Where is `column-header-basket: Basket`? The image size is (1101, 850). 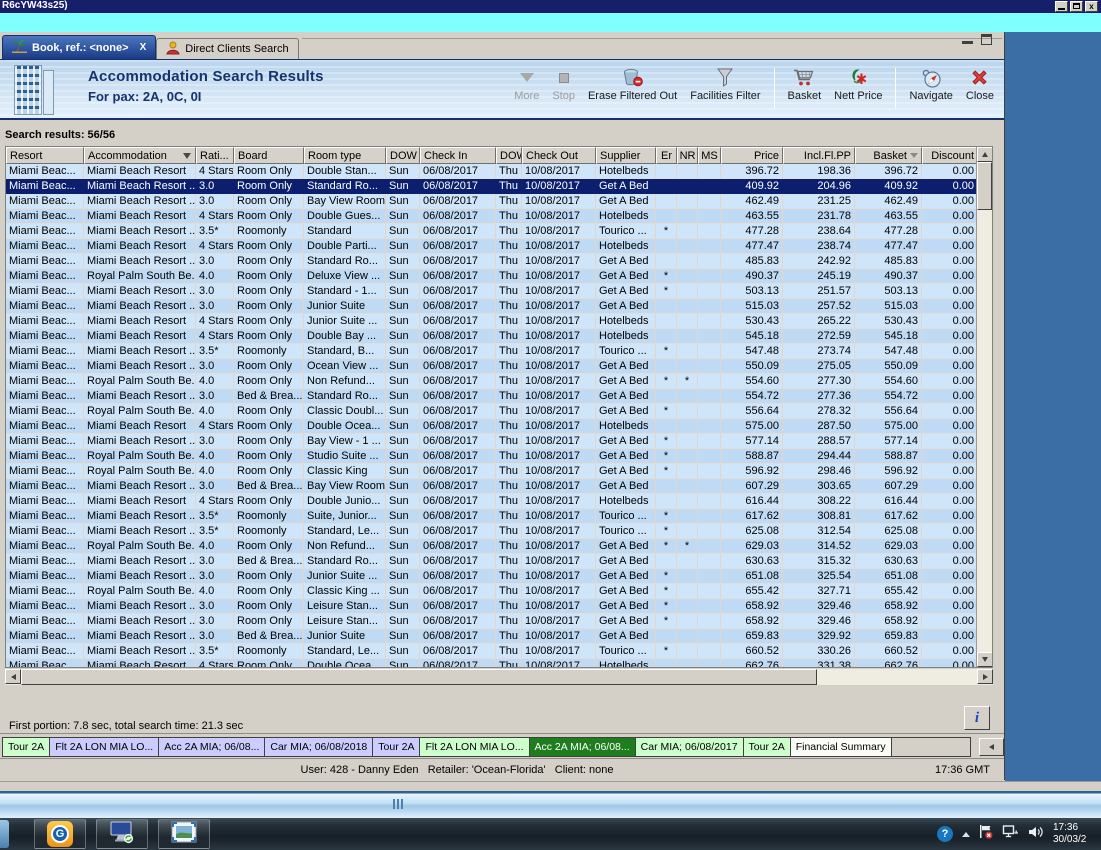
column-header-basket: Basket is located at coordinates (888, 155).